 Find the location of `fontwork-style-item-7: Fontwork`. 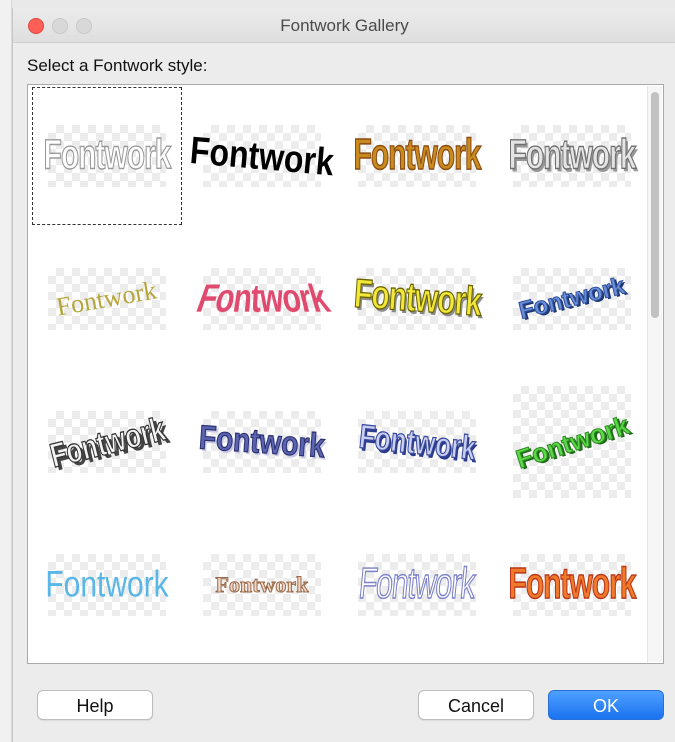

fontwork-style-item-7: Fontwork is located at coordinates (417, 299).